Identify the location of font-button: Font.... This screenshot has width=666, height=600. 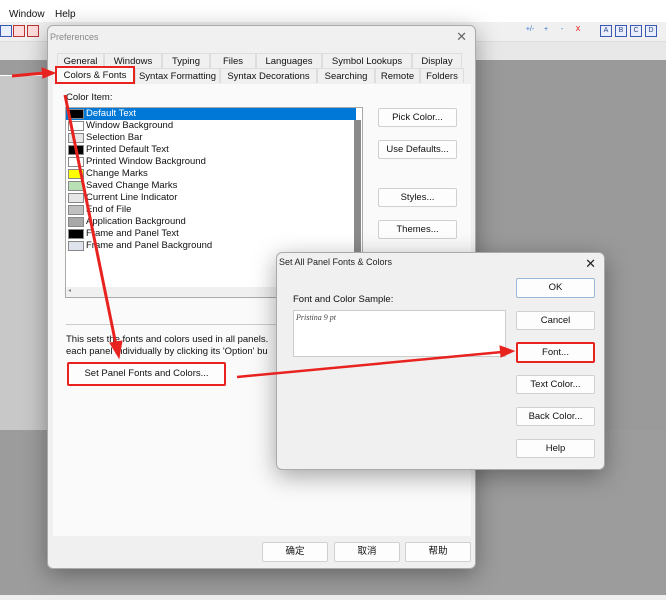
(555, 352).